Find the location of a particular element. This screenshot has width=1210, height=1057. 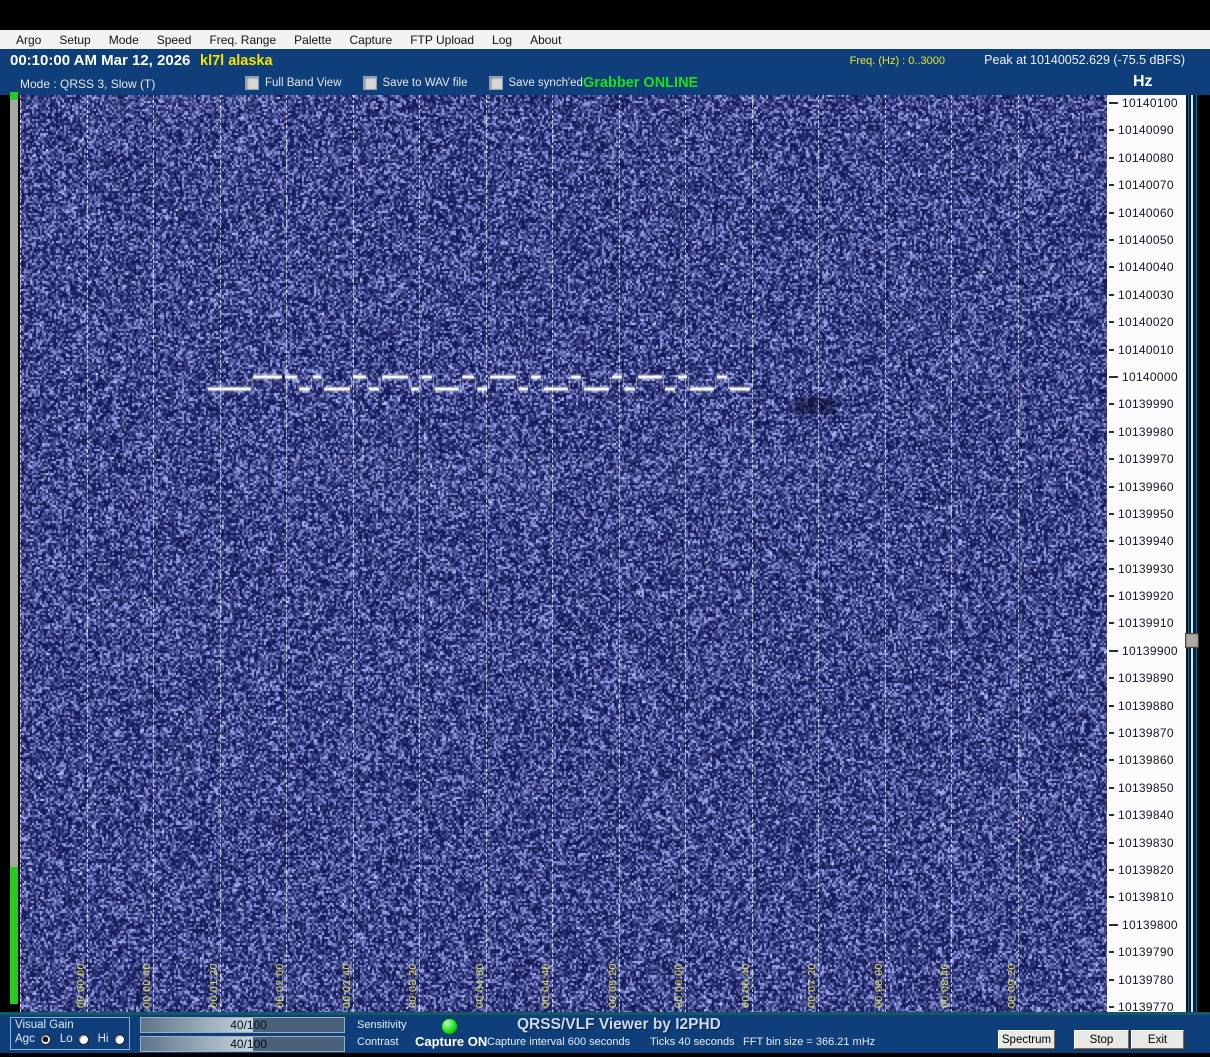

freq-scale-row: 10139790 is located at coordinates (1141, 952).